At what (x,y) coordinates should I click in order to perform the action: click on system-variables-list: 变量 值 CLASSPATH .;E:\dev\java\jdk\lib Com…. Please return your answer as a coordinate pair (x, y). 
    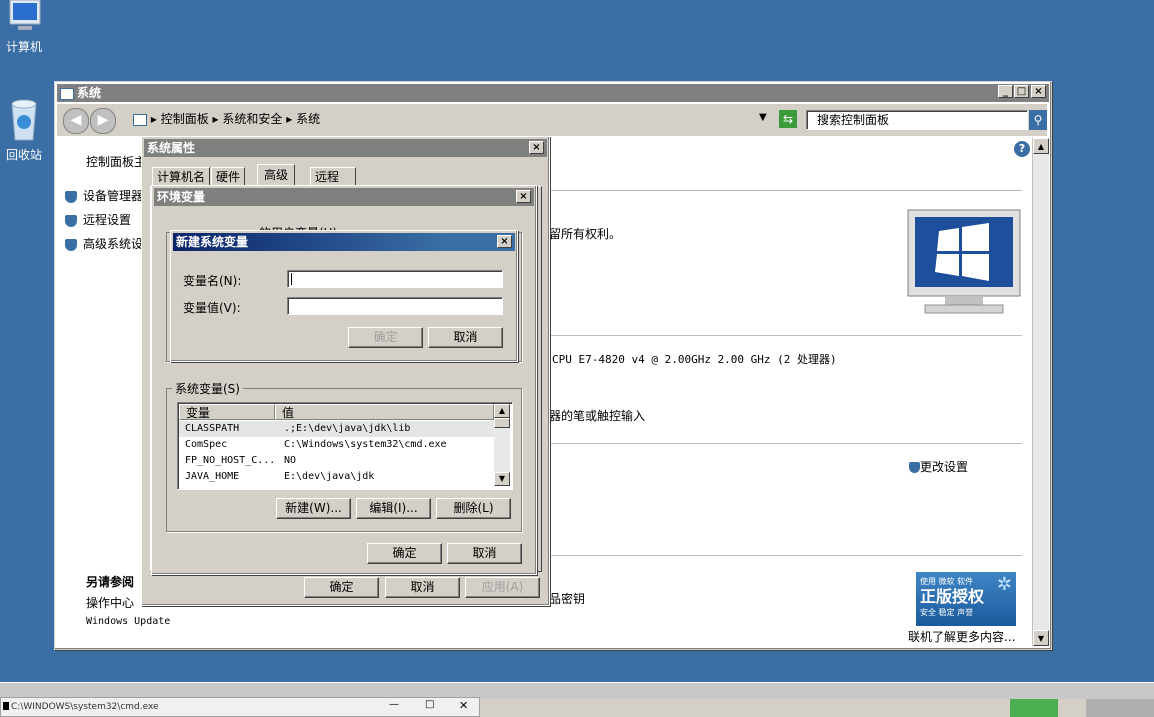
    Looking at the image, I should click on (345, 446).